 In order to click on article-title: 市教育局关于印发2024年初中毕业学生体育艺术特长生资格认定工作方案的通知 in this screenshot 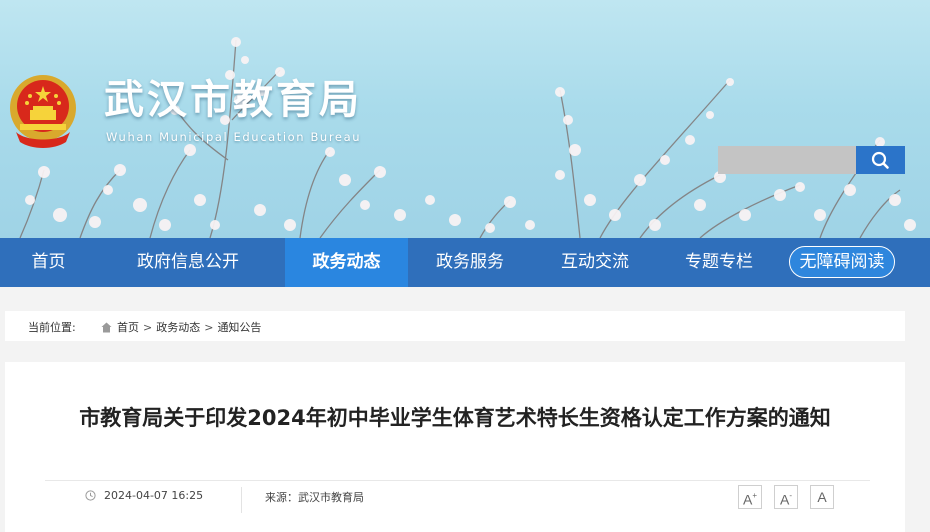, I will do `click(455, 418)`.